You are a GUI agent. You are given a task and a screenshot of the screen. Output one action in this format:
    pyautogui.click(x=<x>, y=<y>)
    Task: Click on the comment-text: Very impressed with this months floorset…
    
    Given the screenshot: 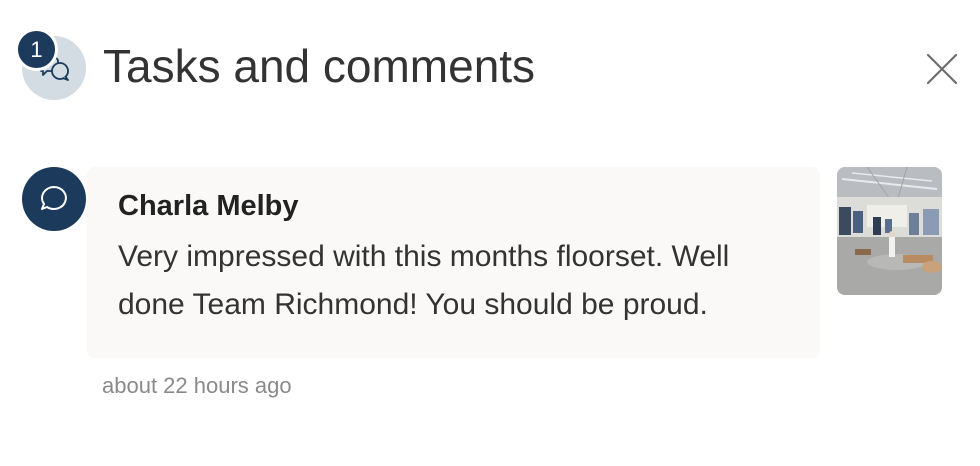 What is the action you would take?
    pyautogui.click(x=424, y=280)
    